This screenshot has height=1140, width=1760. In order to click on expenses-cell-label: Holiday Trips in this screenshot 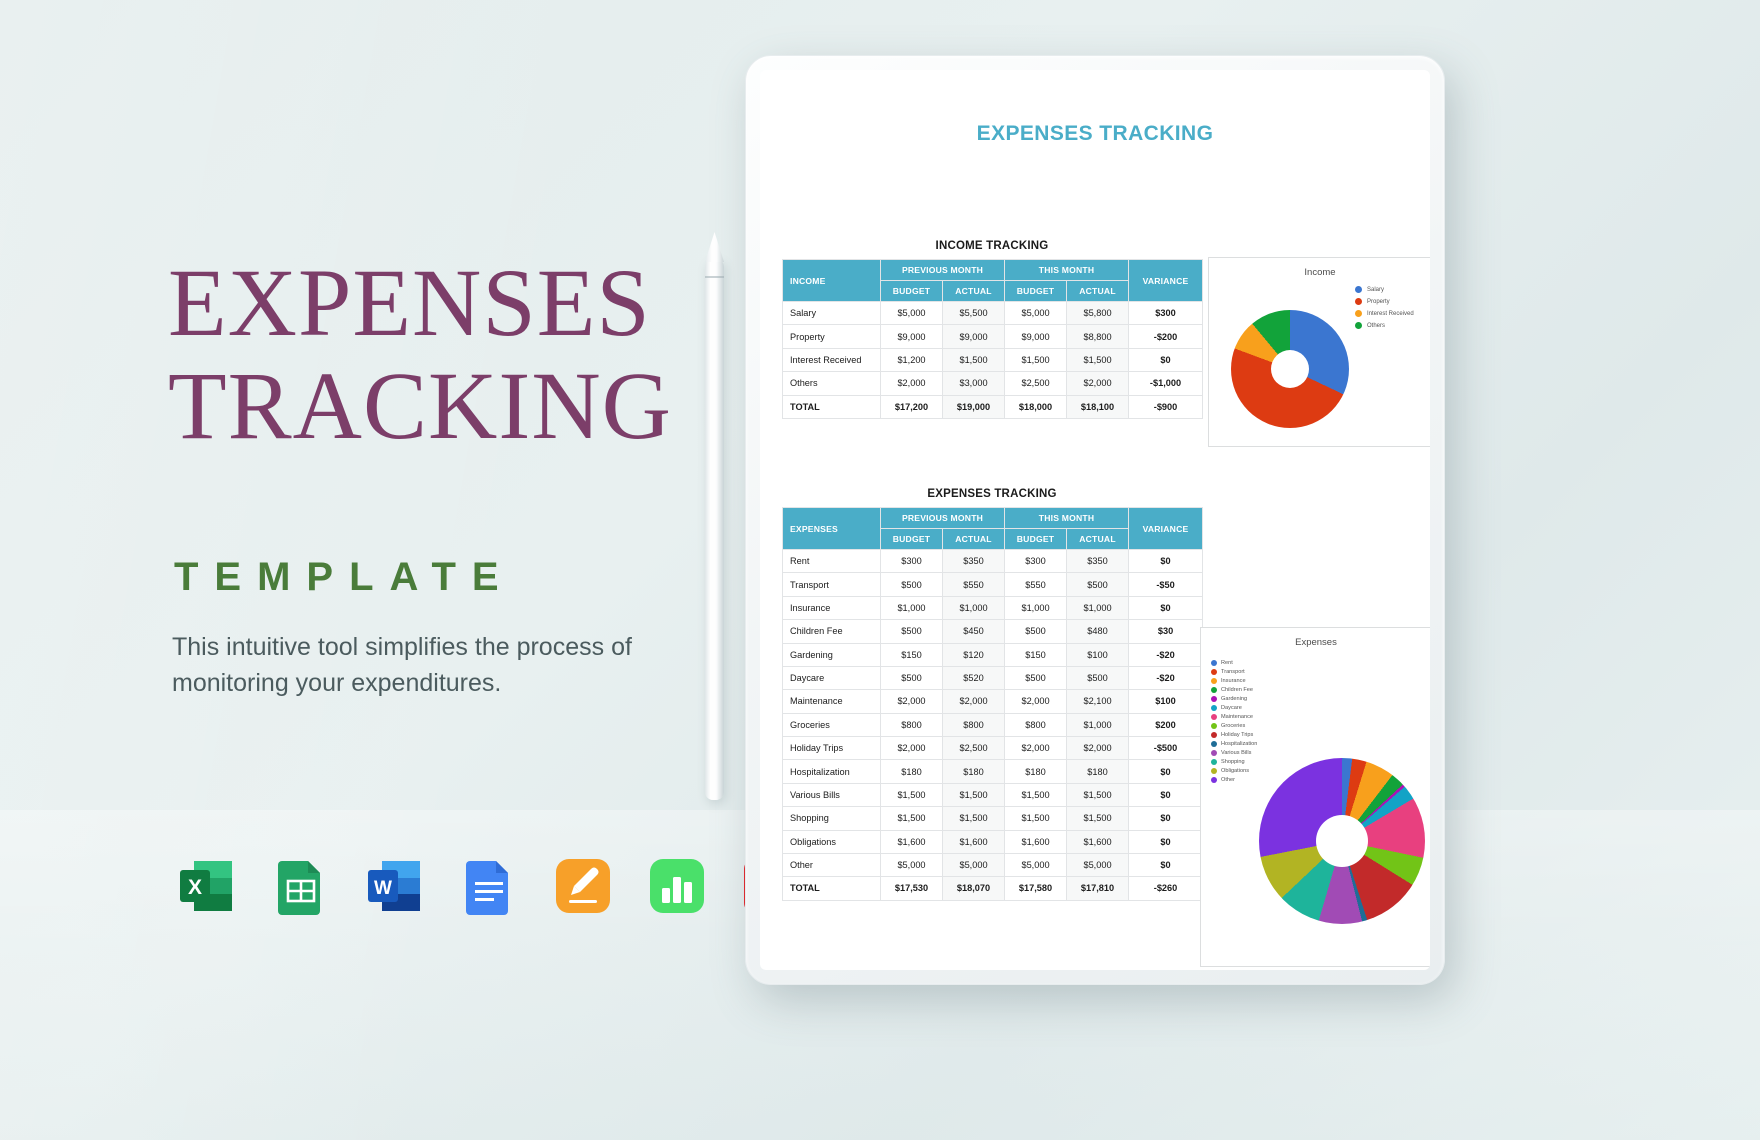, I will do `click(831, 748)`.